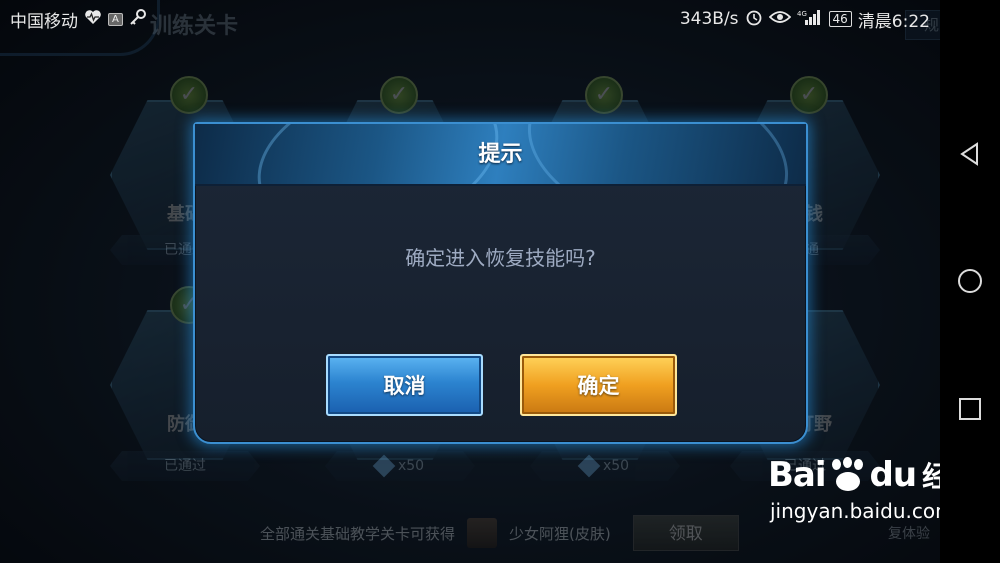  Describe the element at coordinates (802, 14) in the screenshot. I see `svg-text: 4G` at that location.